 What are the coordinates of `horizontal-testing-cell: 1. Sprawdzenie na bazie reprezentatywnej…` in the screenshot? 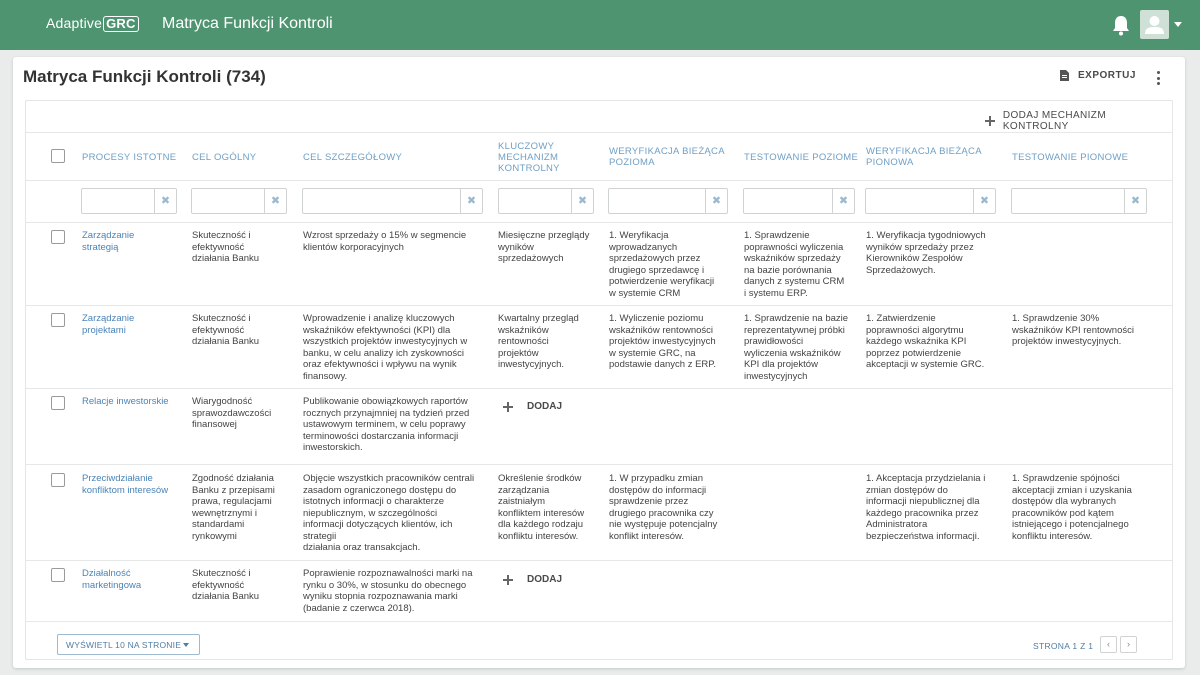 It's located at (796, 347).